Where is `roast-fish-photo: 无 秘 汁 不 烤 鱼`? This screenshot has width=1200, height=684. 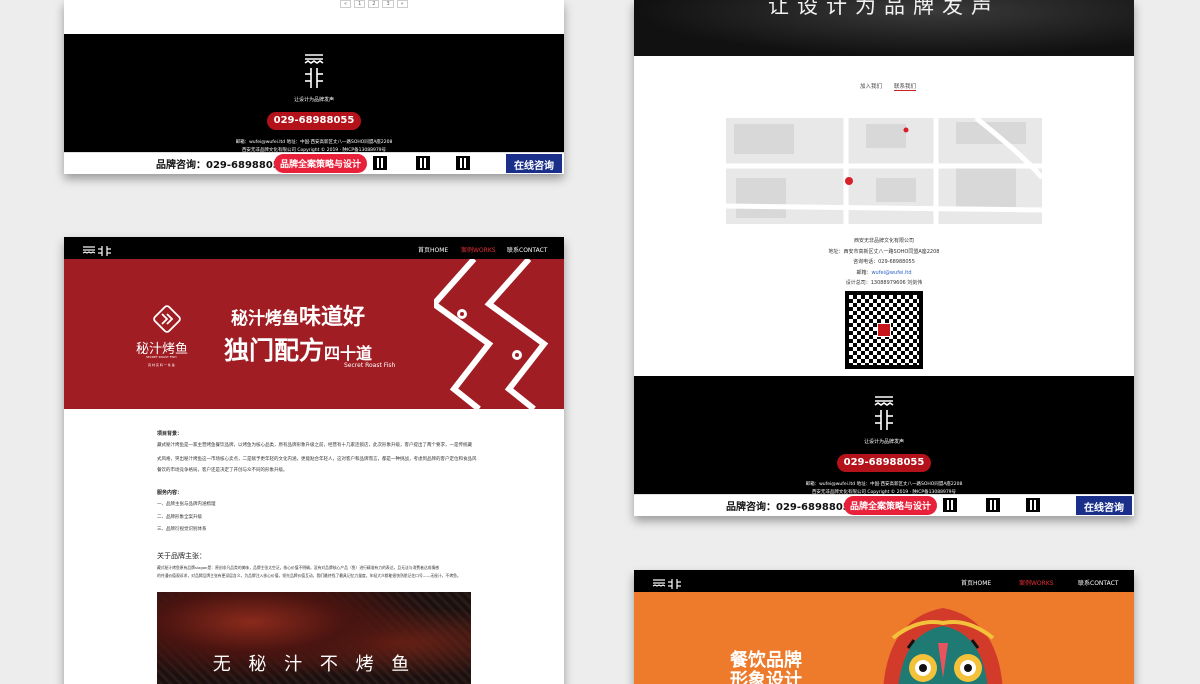 roast-fish-photo: 无 秘 汁 不 烤 鱼 is located at coordinates (314, 638).